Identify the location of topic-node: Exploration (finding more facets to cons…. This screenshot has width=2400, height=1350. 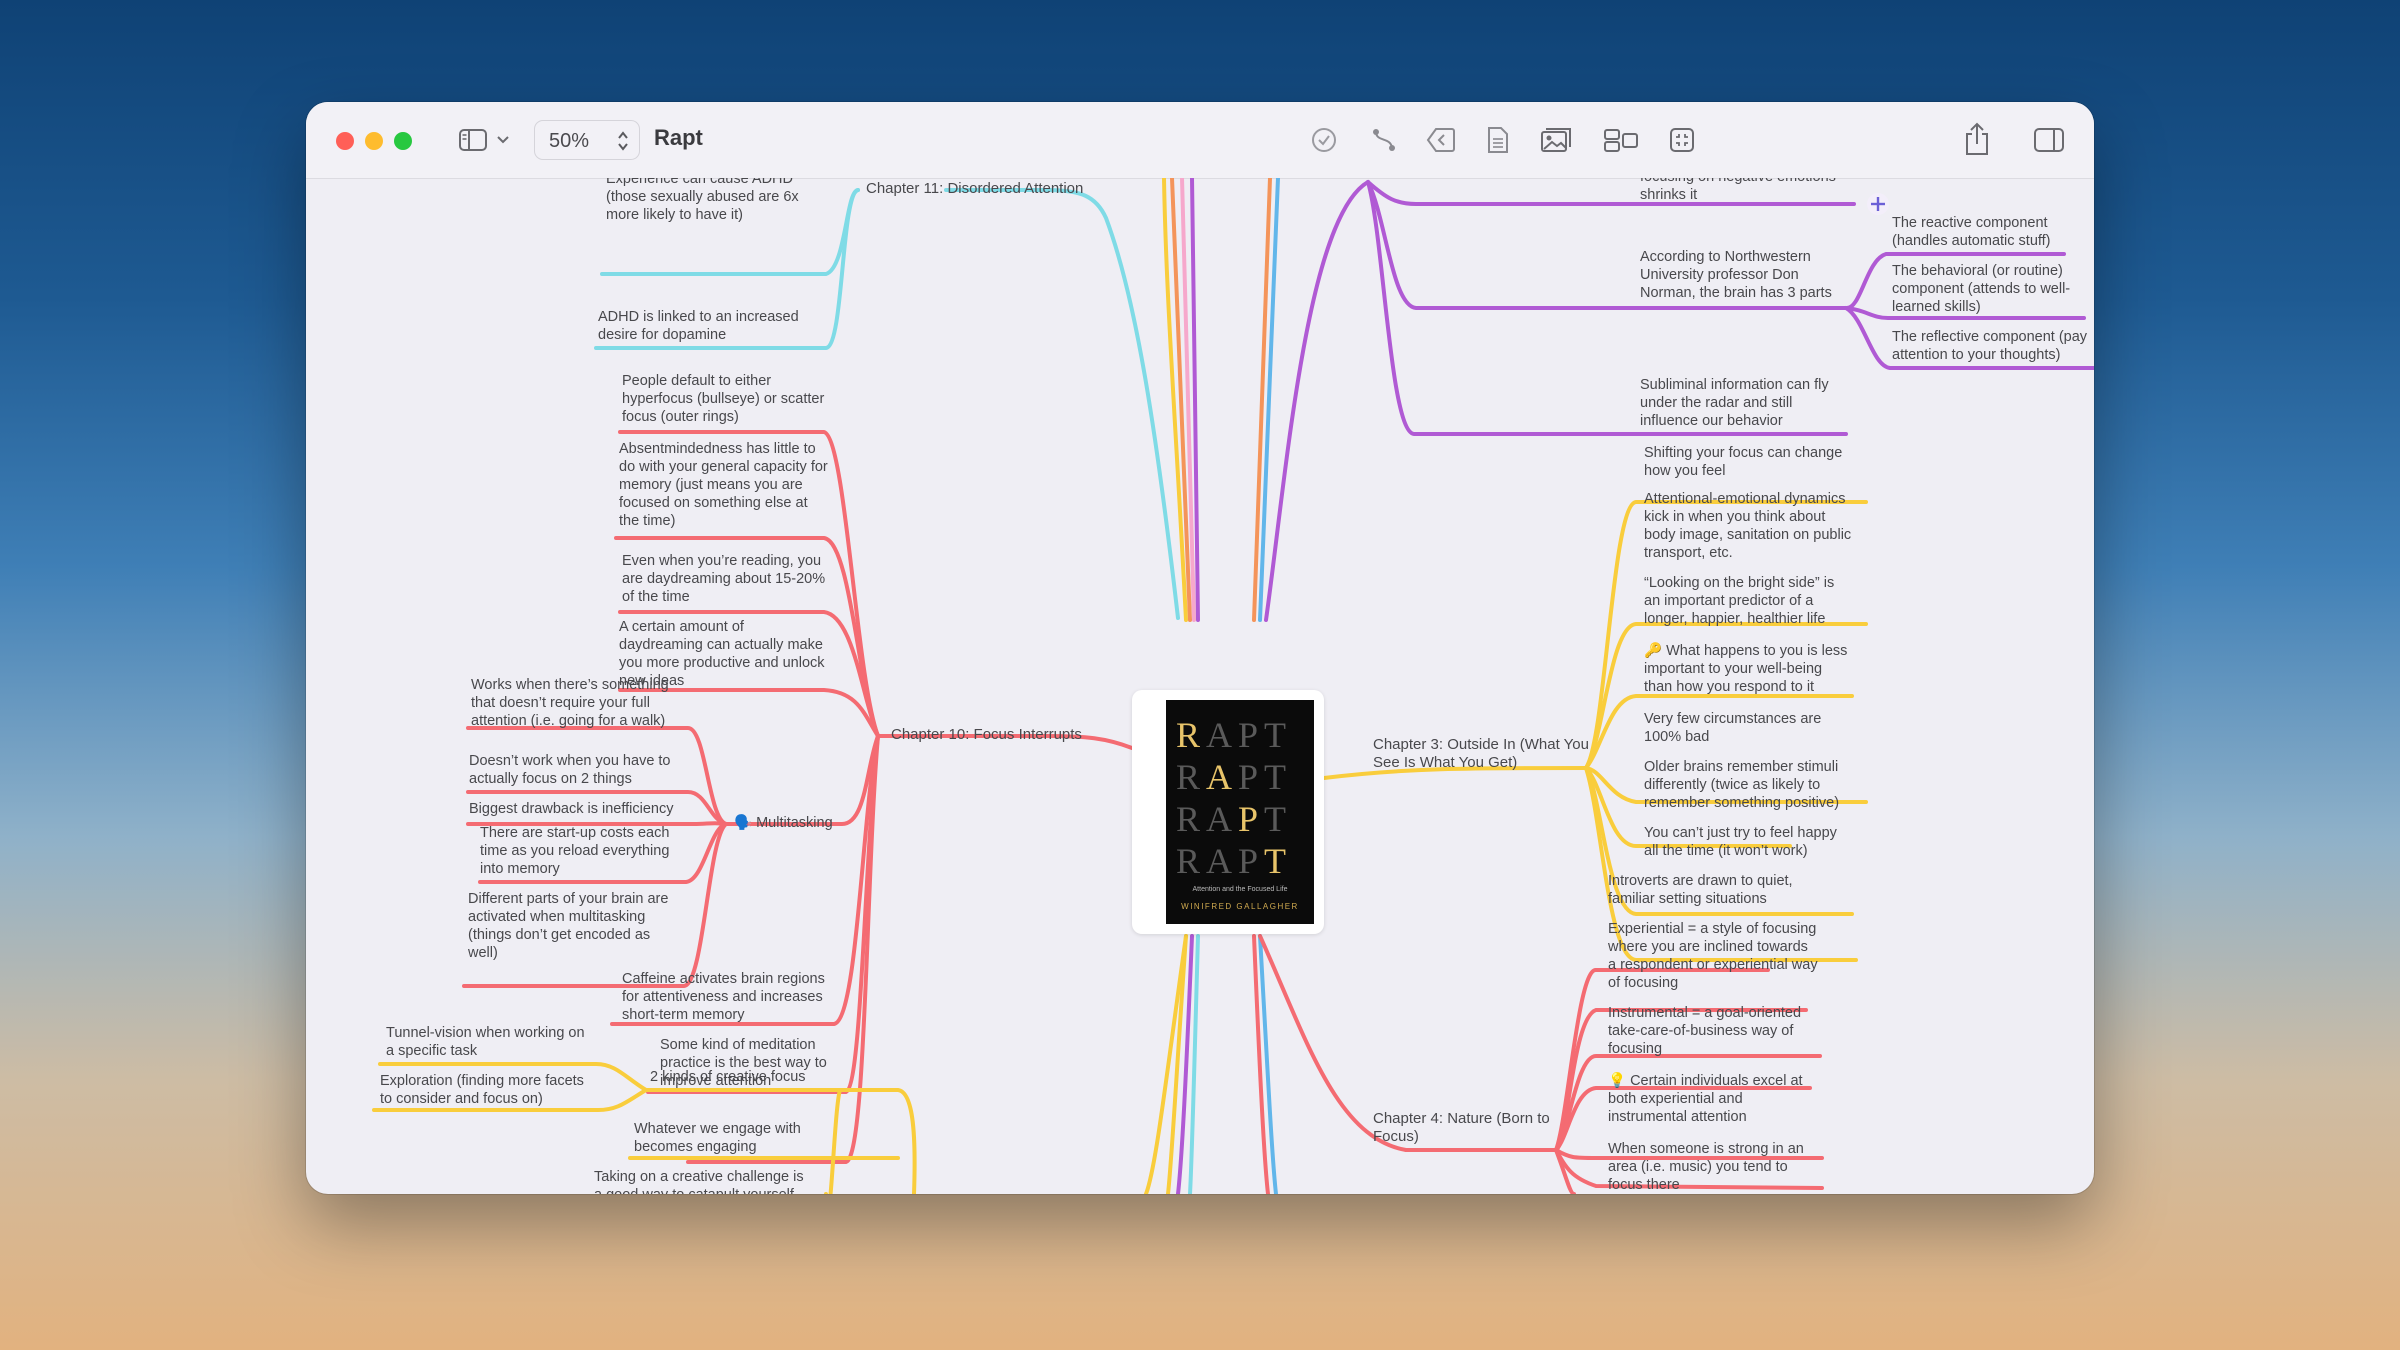
(482, 1090).